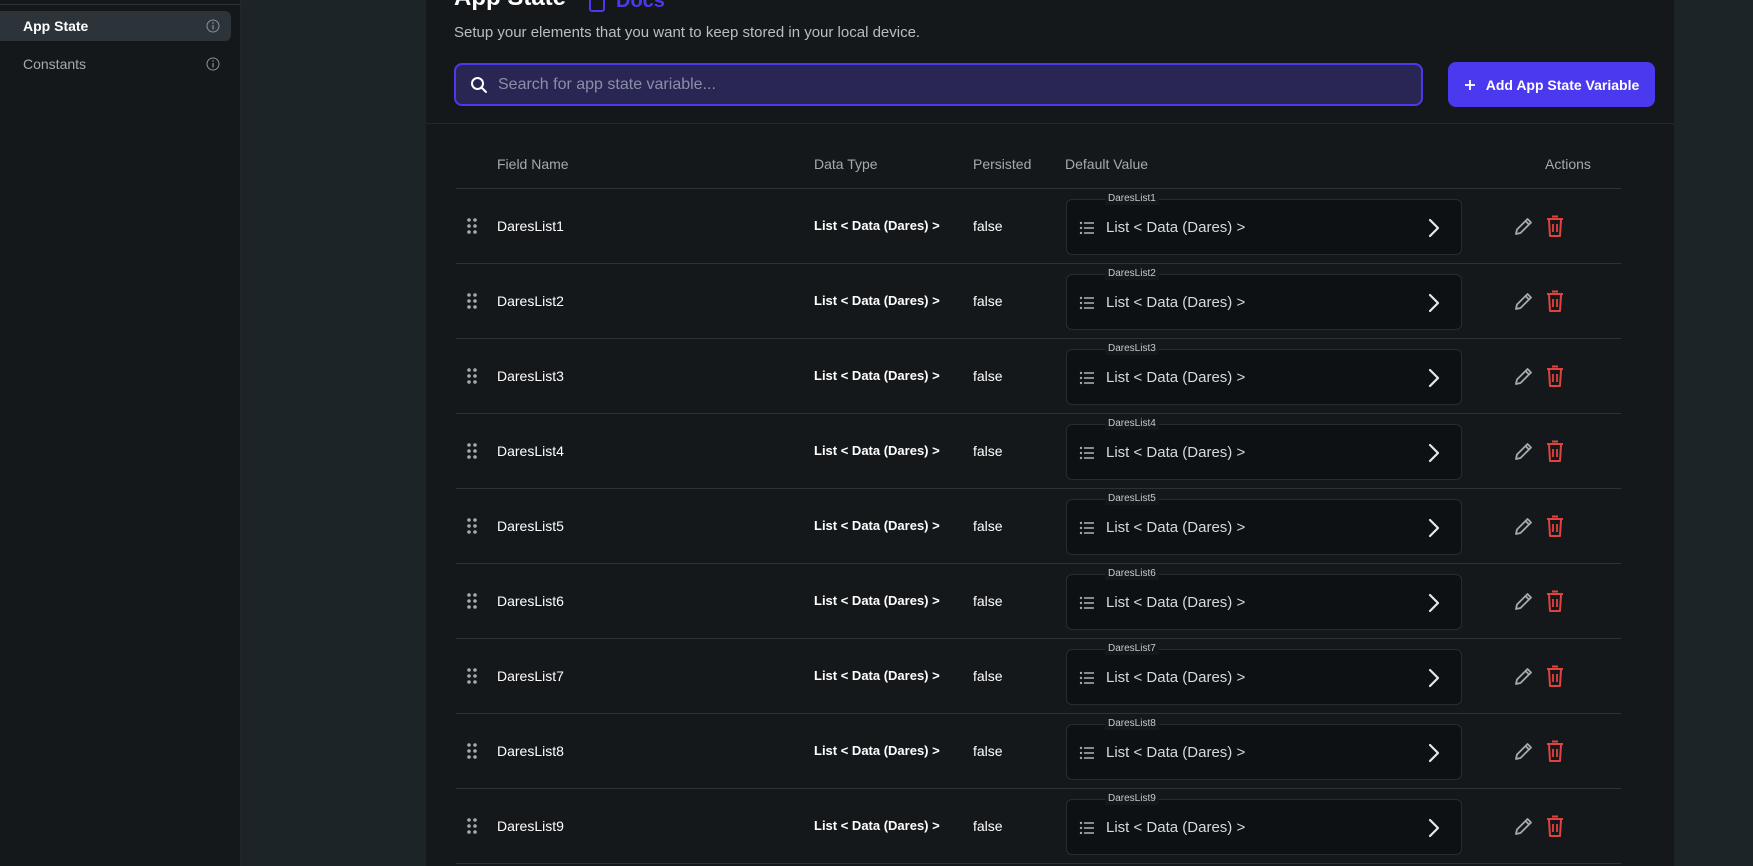  What do you see at coordinates (597, 6) in the screenshot?
I see `docs-icon` at bounding box center [597, 6].